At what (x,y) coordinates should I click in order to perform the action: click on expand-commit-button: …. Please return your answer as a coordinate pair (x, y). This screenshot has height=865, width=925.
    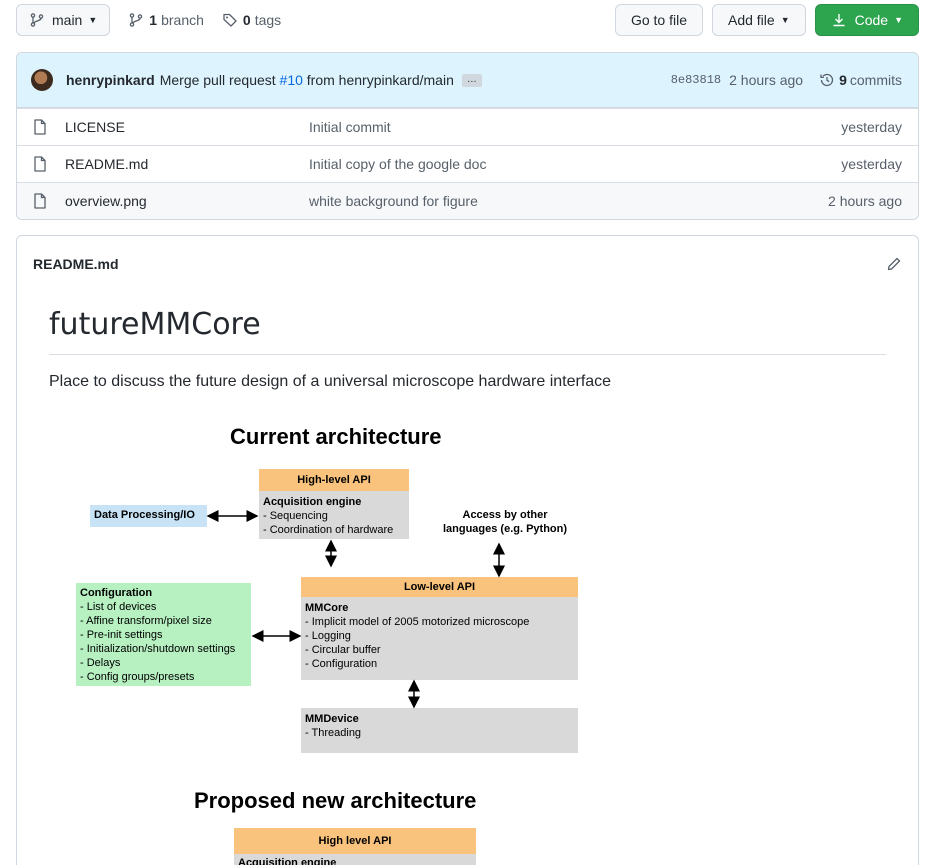
    Looking at the image, I should click on (471, 80).